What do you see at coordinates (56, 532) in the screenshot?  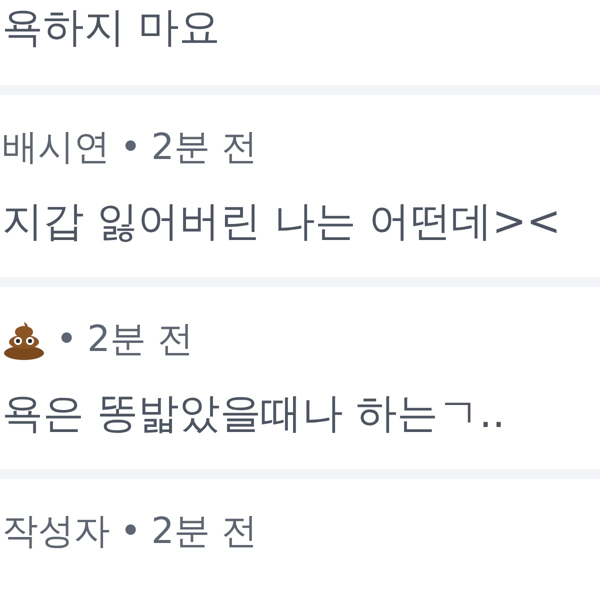 I see `author-name: 작성자` at bounding box center [56, 532].